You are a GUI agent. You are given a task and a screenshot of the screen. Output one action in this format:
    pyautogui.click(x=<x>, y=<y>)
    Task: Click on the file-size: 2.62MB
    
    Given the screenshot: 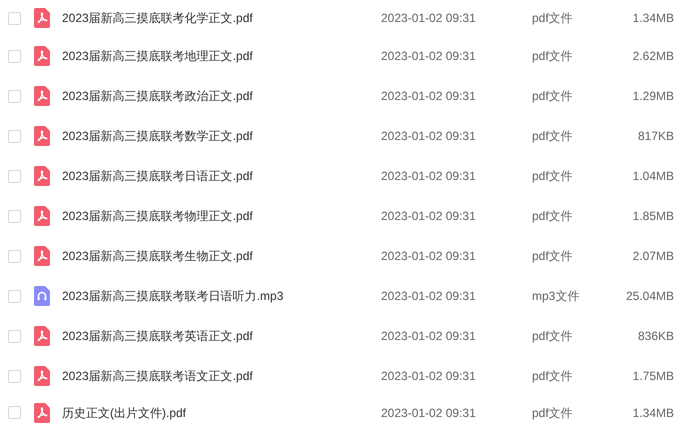 What is the action you would take?
    pyautogui.click(x=653, y=56)
    